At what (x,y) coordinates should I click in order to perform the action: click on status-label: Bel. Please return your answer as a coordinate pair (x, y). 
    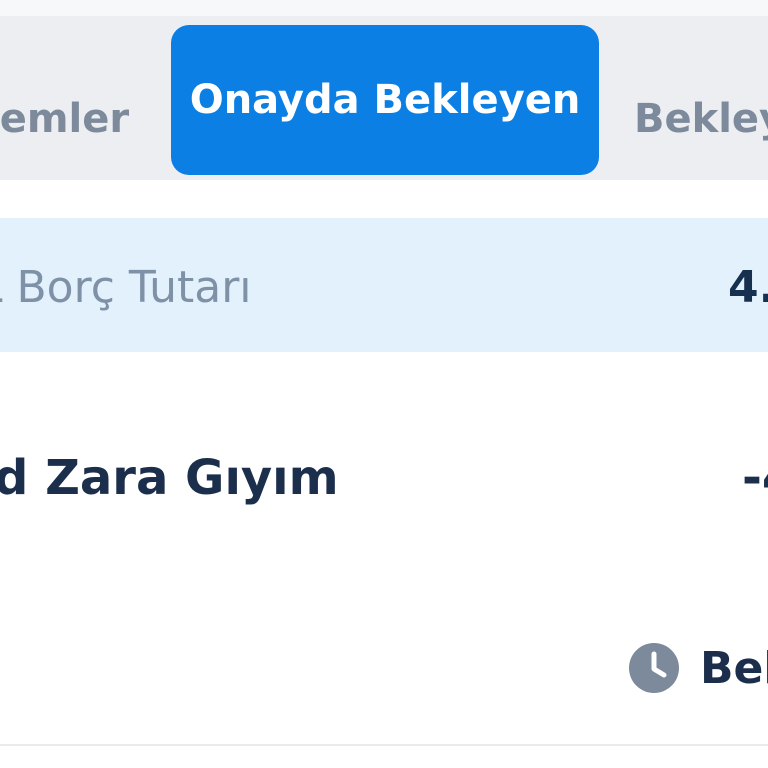
    Looking at the image, I should click on (734, 668).